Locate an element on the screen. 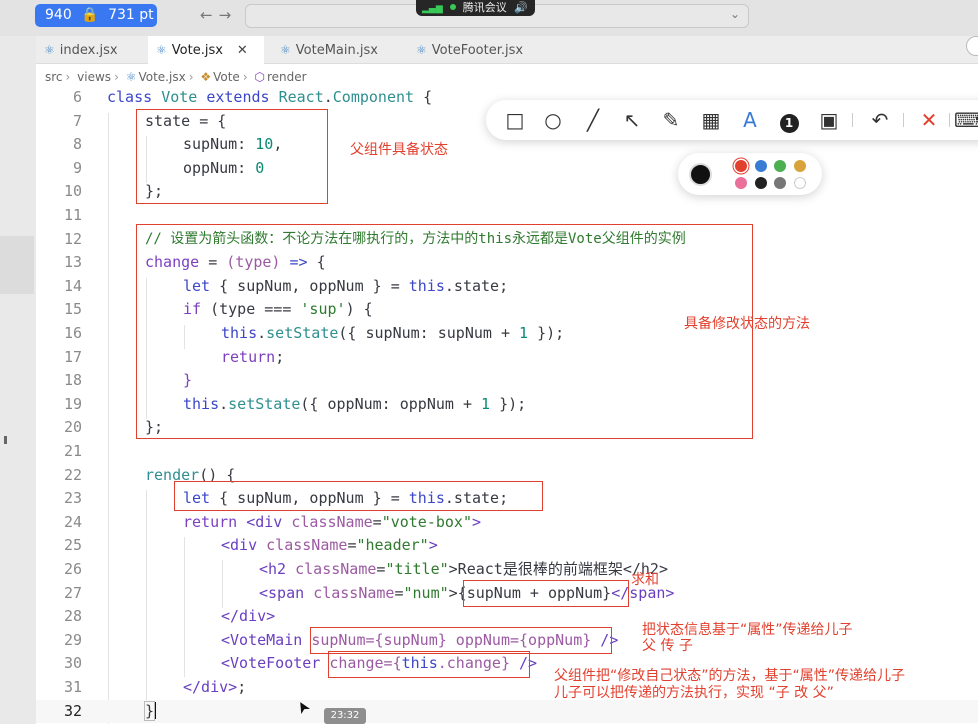  video-time-badge: 23:32 is located at coordinates (345, 716).